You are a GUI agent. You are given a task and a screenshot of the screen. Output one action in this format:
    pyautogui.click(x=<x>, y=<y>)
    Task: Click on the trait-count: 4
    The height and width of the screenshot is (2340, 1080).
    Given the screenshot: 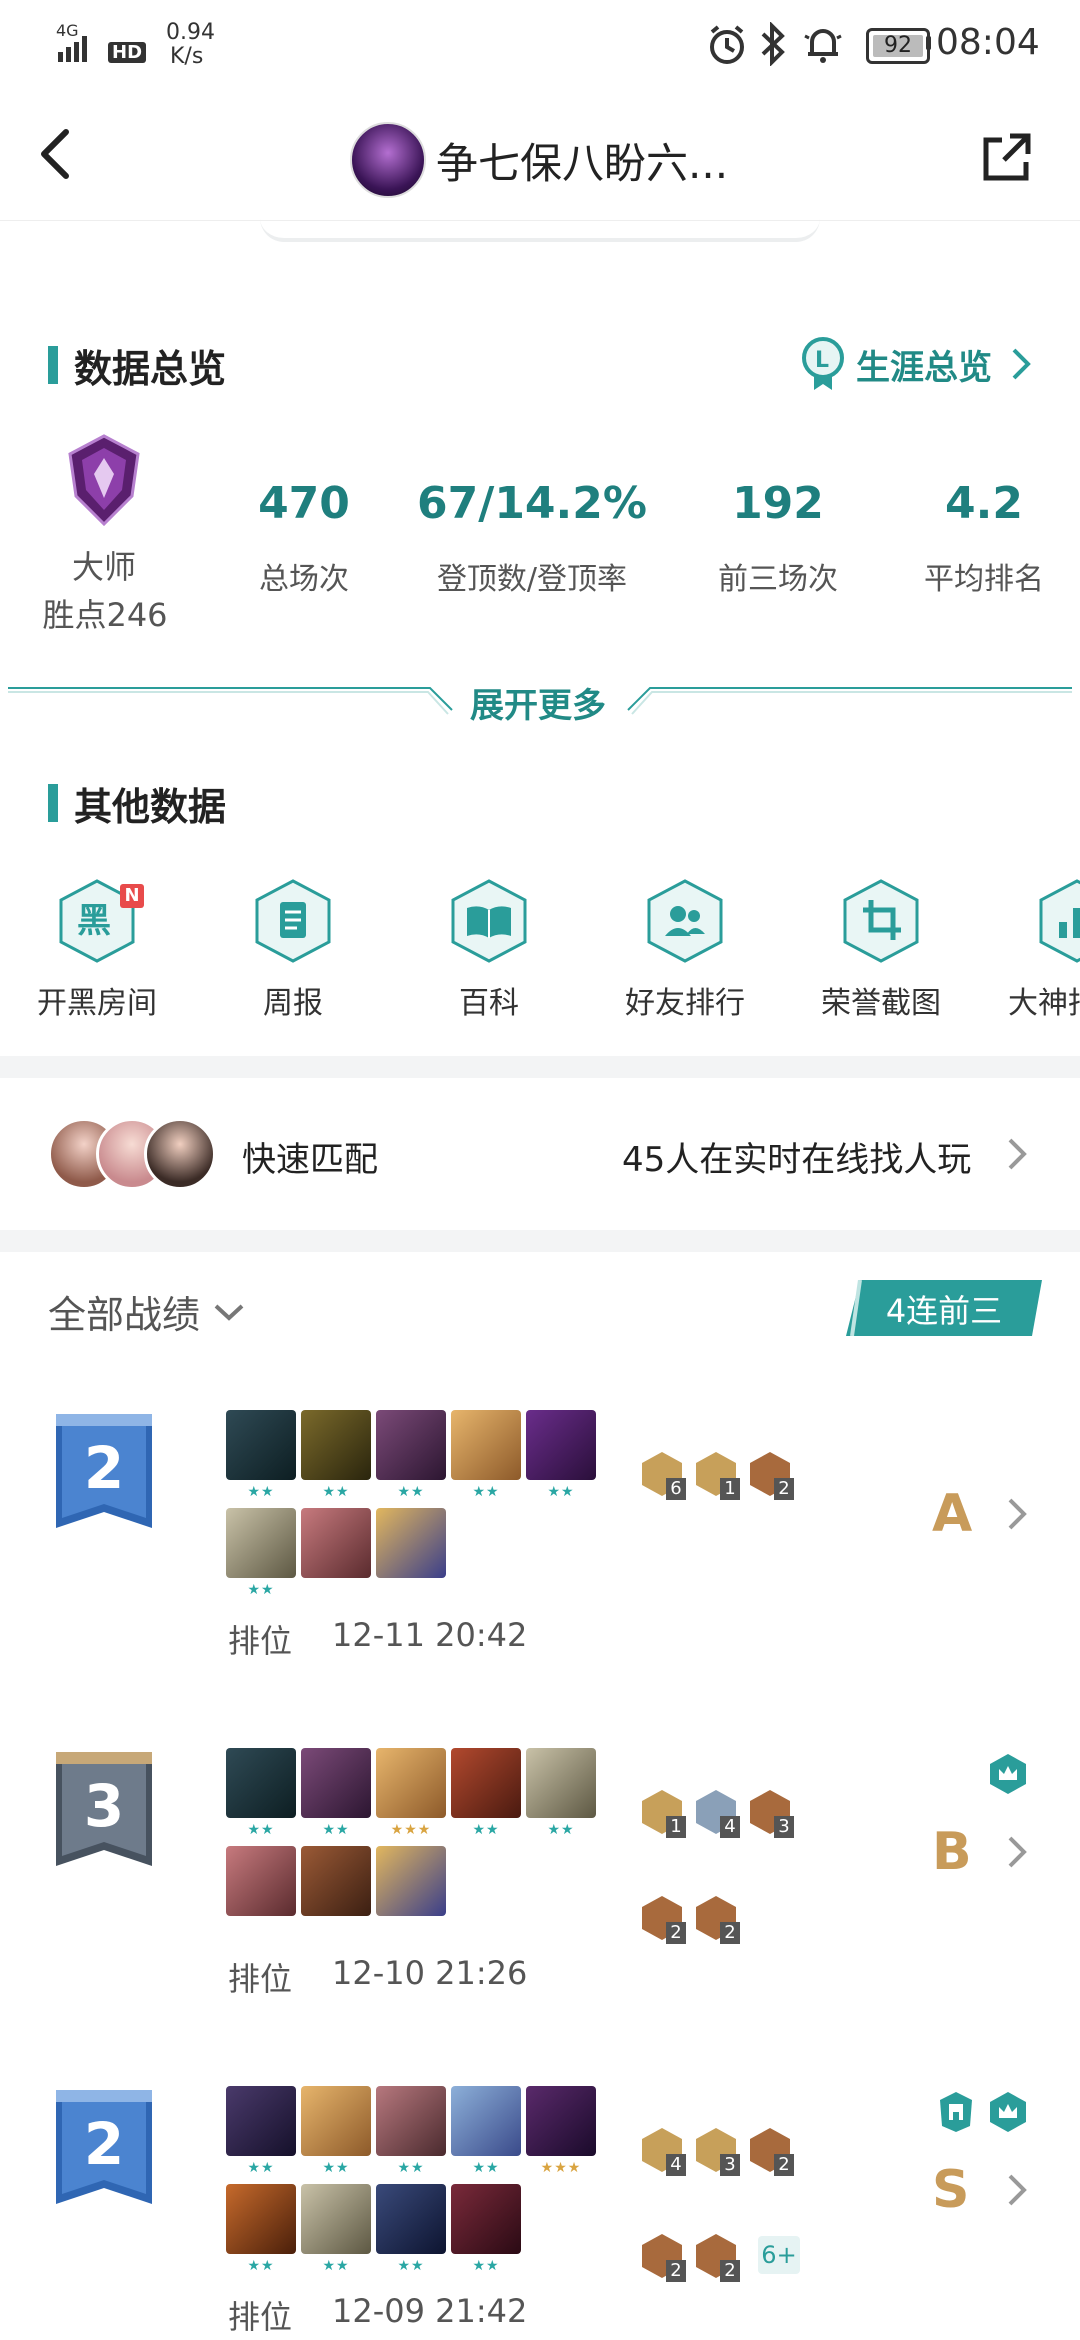 What is the action you would take?
    pyautogui.click(x=676, y=2165)
    